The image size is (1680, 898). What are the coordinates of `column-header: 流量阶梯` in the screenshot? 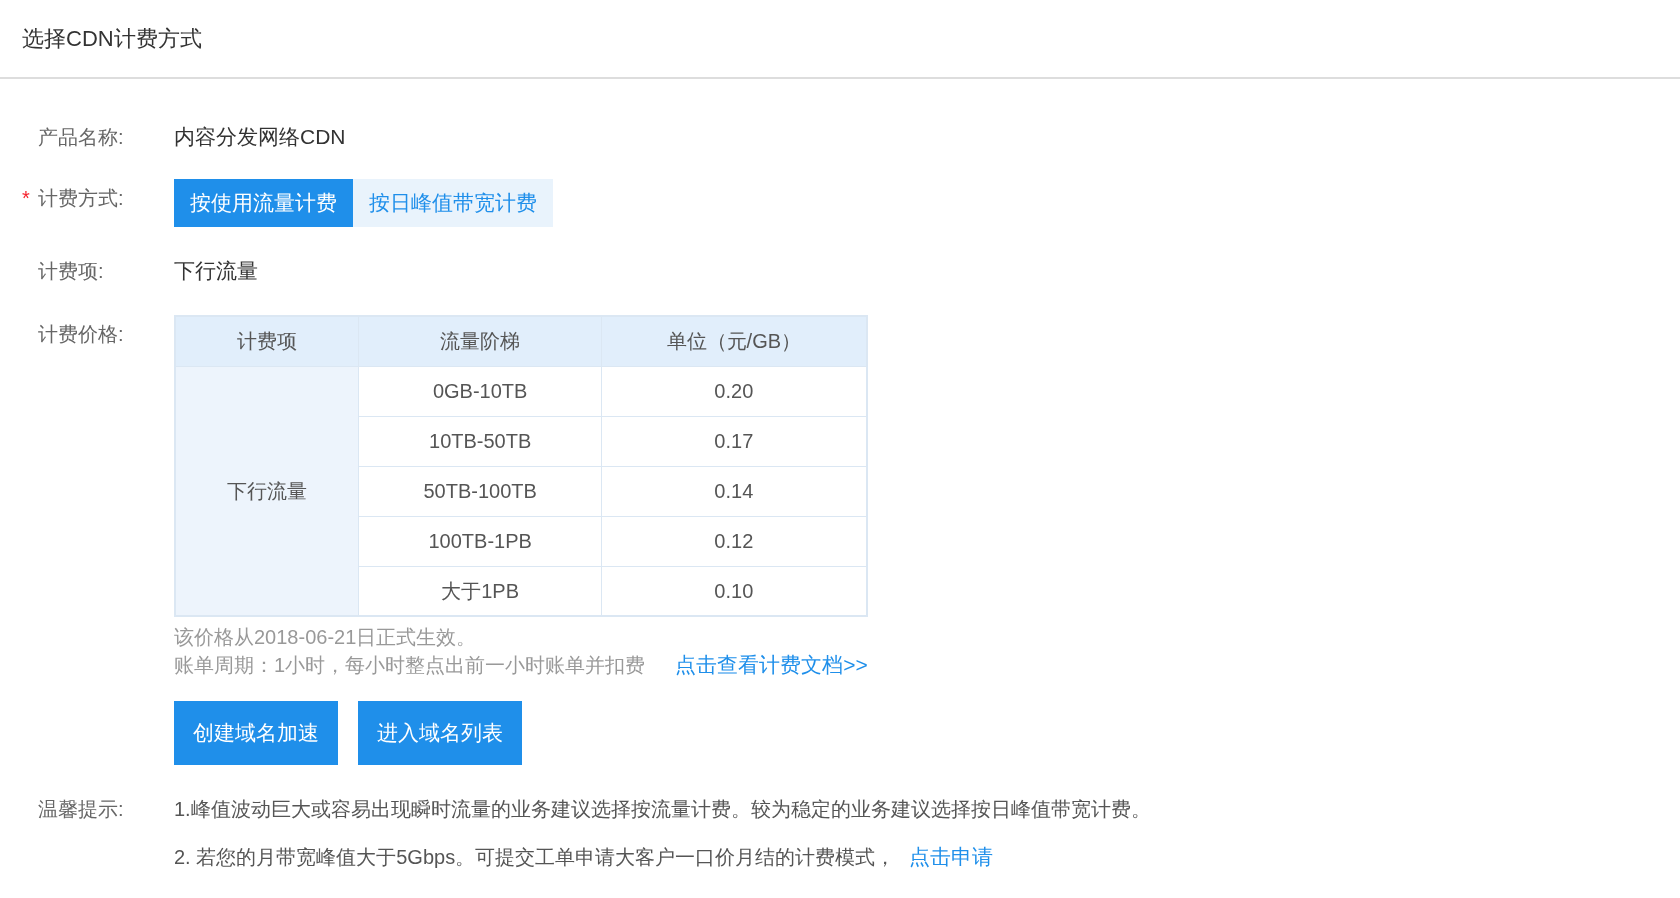 It's located at (480, 341).